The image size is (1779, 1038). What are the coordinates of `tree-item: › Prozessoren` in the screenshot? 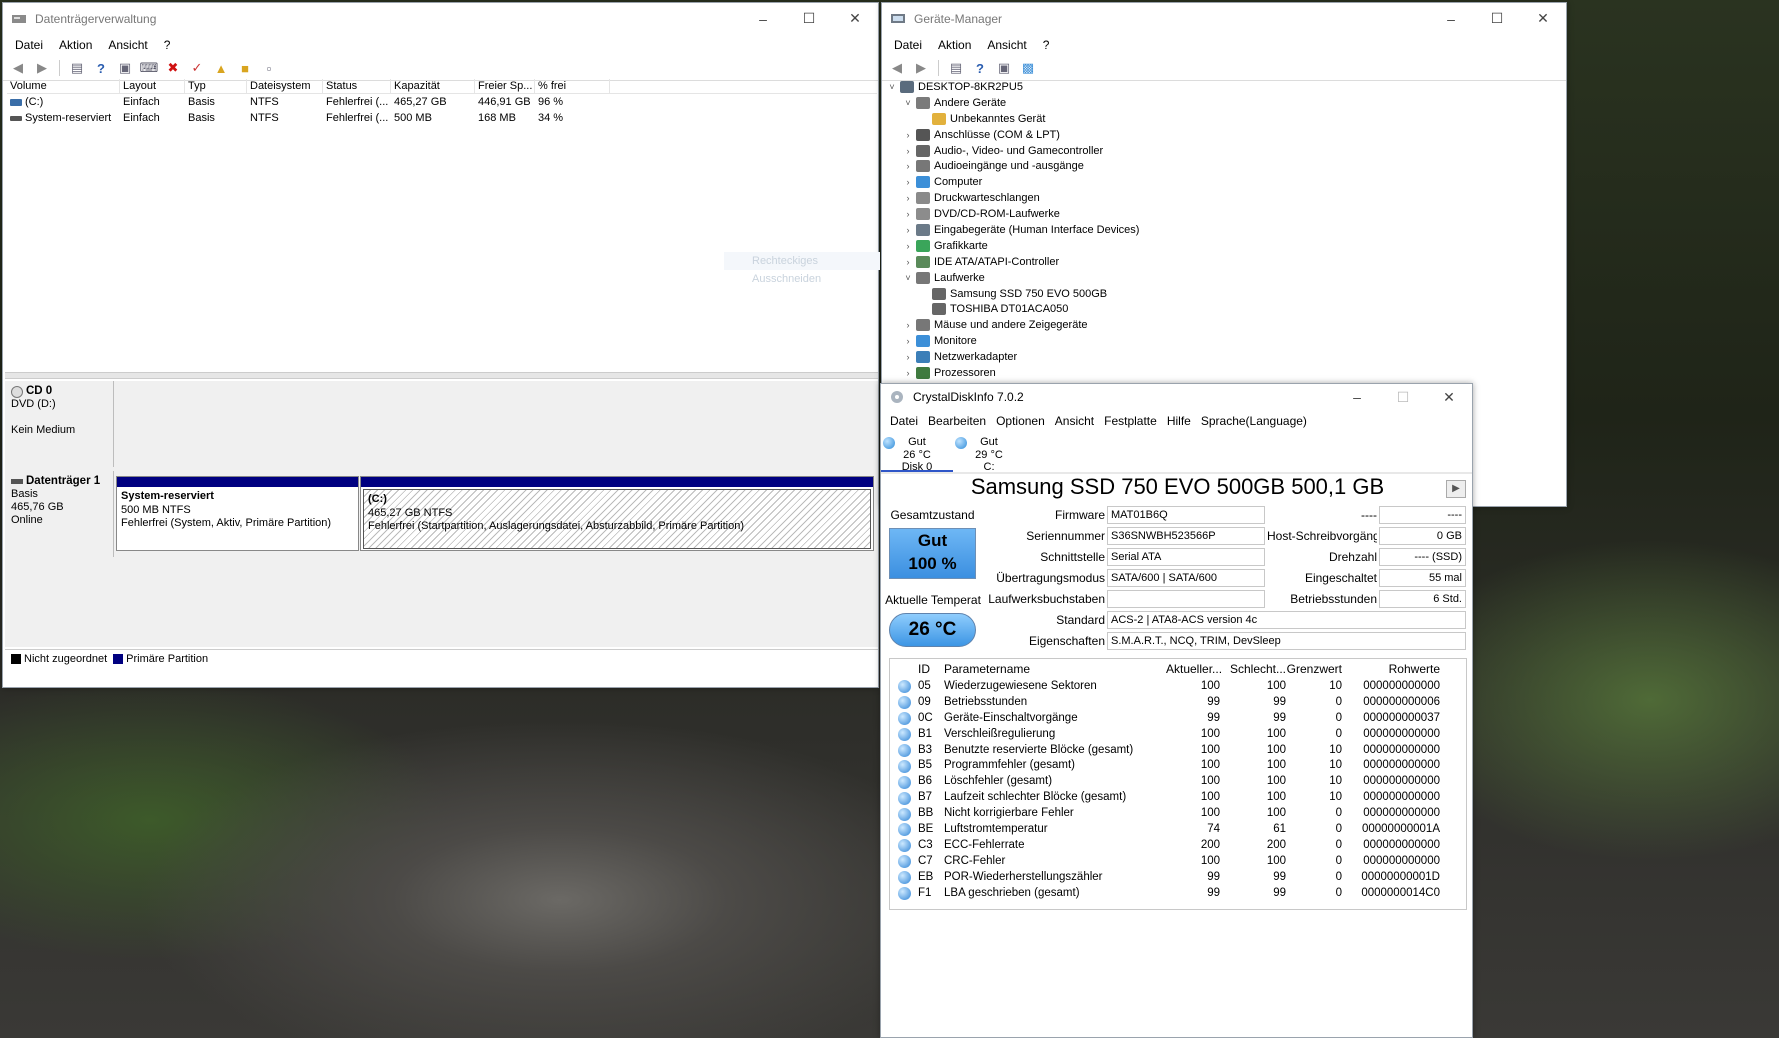 It's located at (1224, 373).